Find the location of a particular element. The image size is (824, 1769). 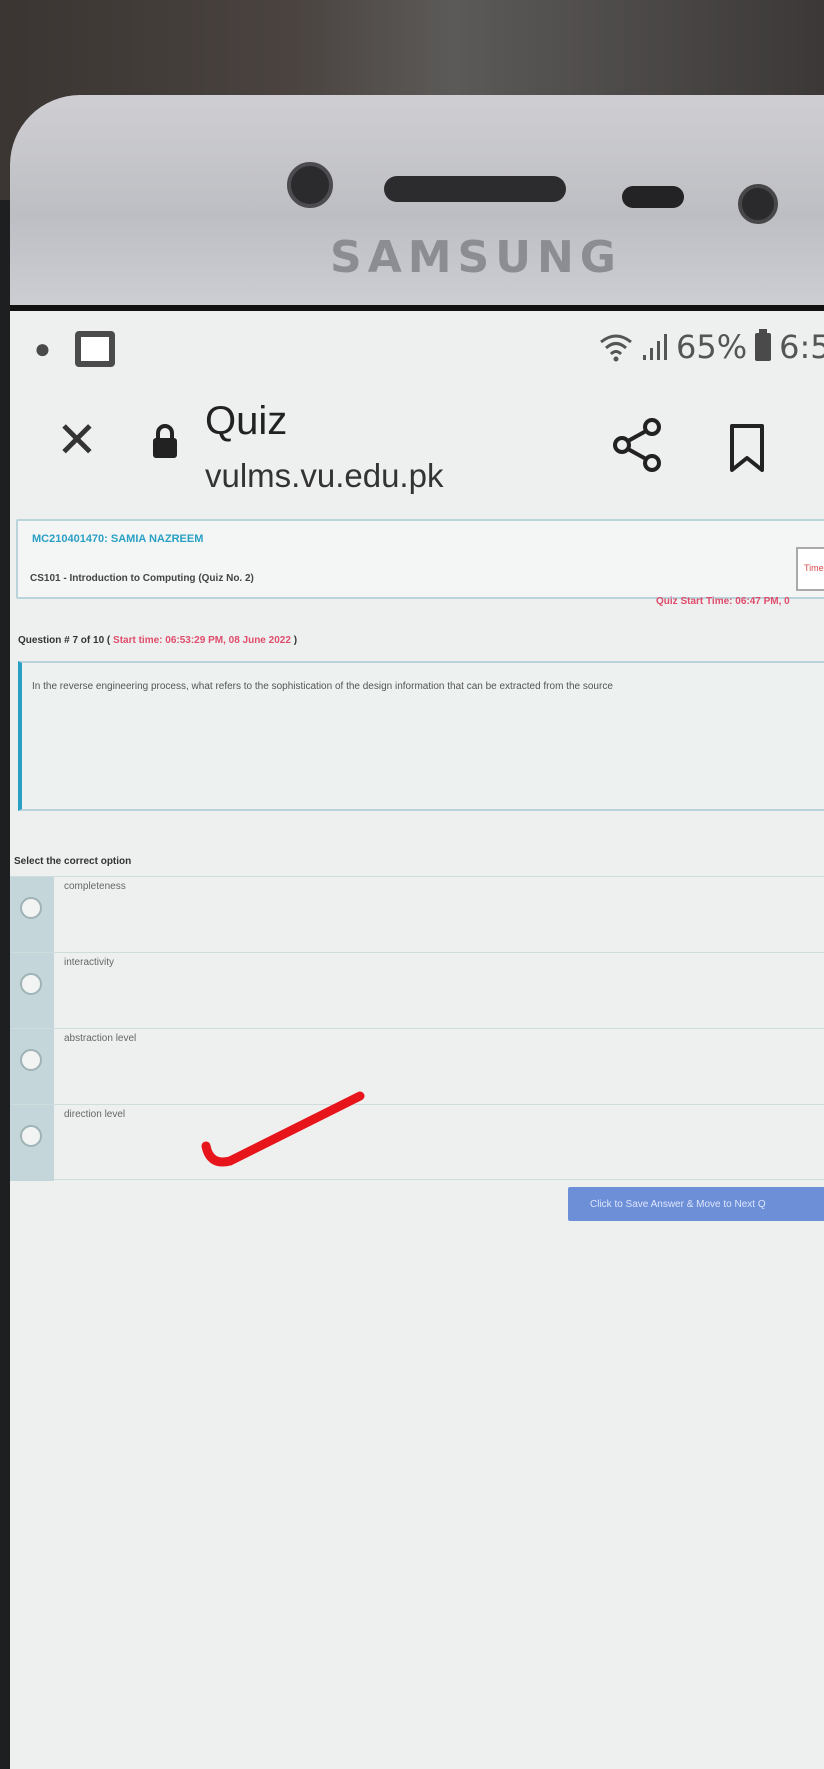

signal-icon is located at coordinates (655, 347).